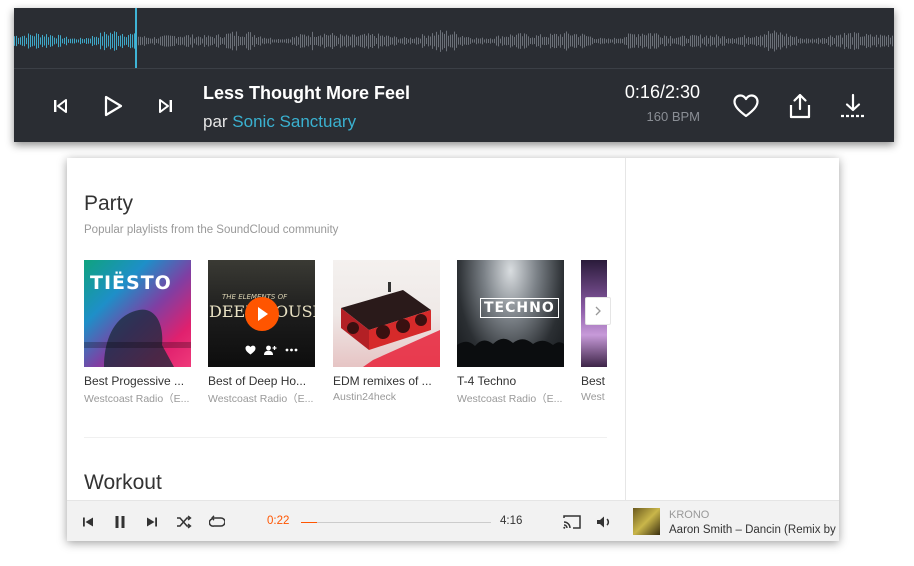 The image size is (914, 566). I want to click on track-bpm: 160 BPM, so click(673, 116).